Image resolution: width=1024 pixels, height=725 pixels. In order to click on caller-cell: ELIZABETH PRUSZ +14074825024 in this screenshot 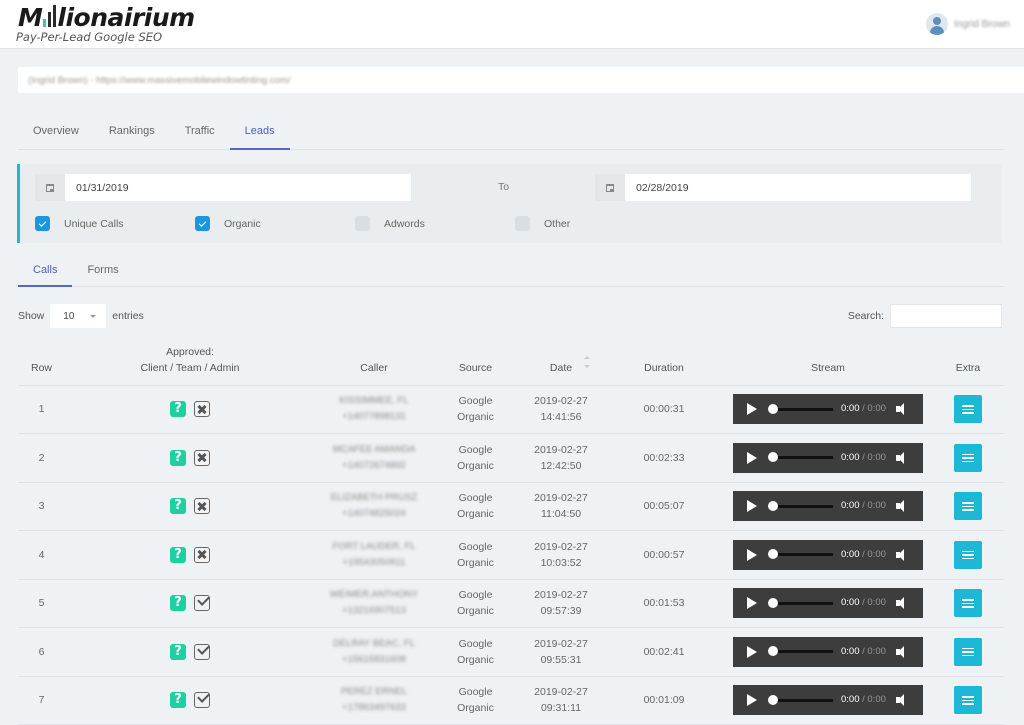, I will do `click(374, 506)`.